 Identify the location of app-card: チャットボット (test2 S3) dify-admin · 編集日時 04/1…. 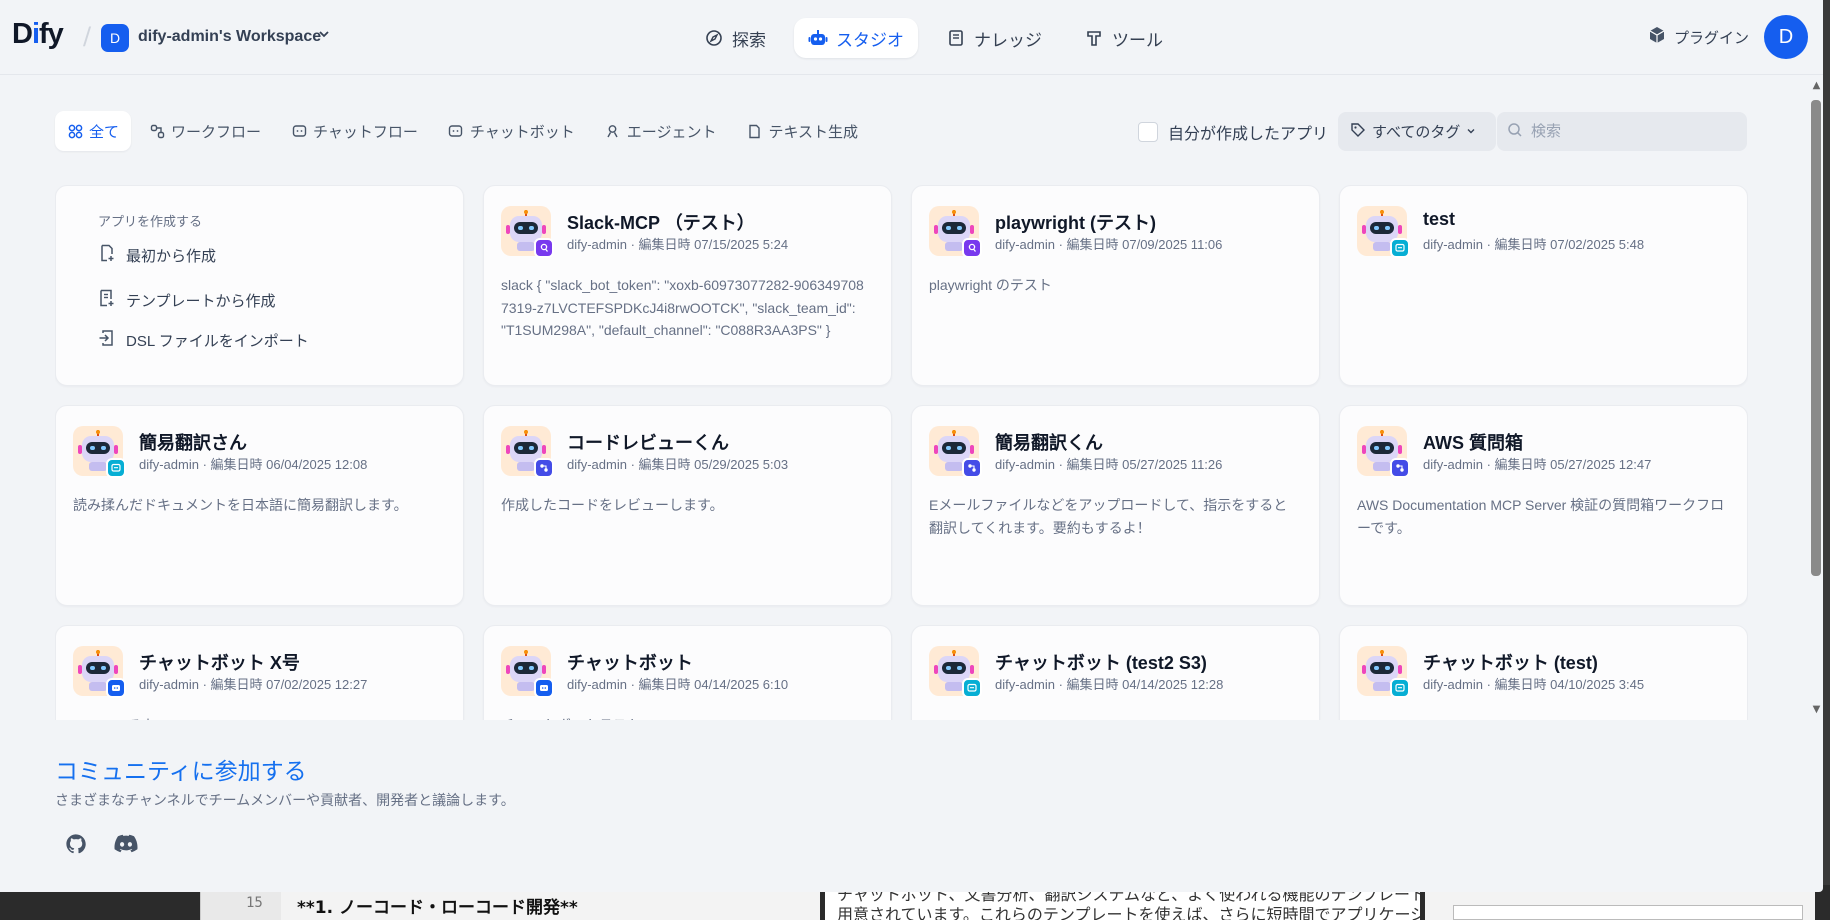
(1115, 672).